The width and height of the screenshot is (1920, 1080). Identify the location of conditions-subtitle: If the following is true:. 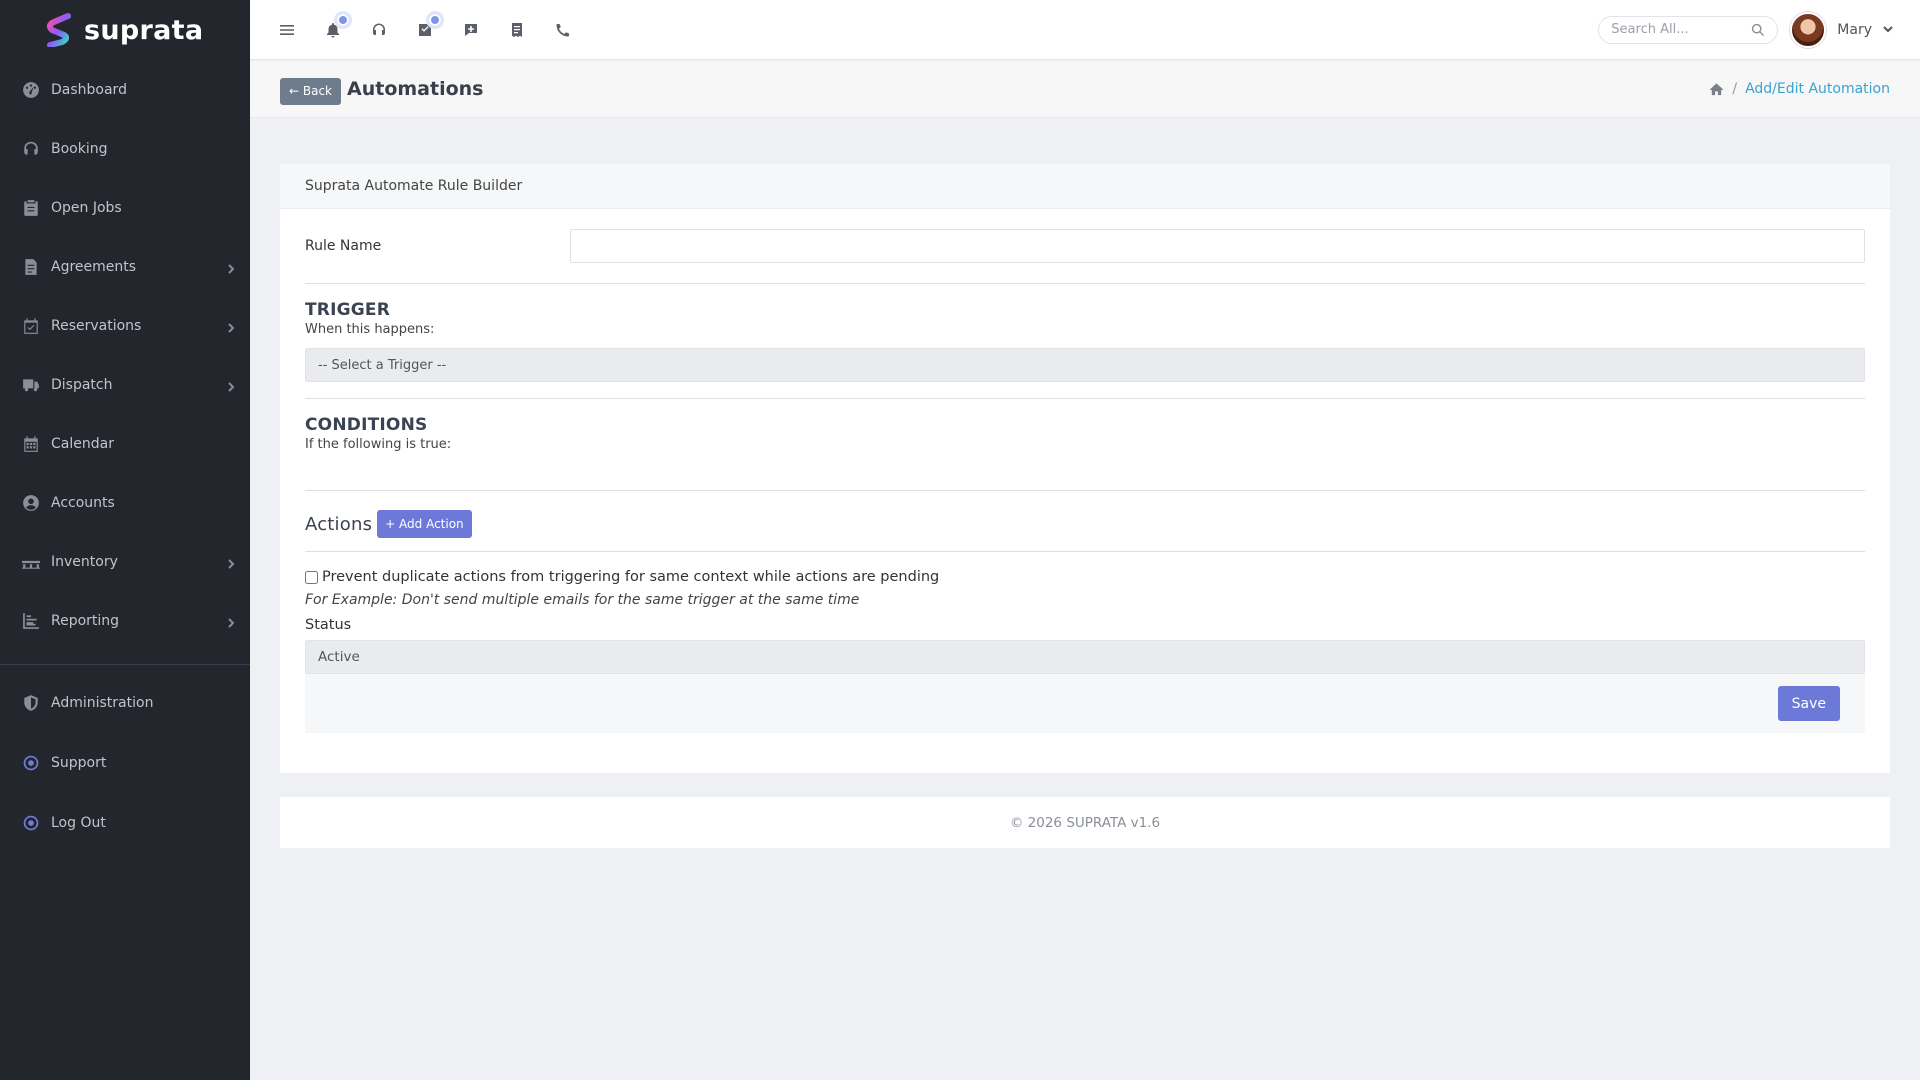
(378, 444).